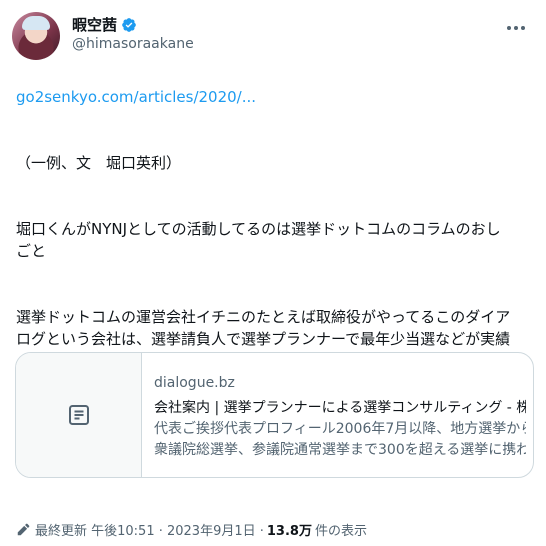  Describe the element at coordinates (516, 28) in the screenshot. I see `more-options-icon` at that location.